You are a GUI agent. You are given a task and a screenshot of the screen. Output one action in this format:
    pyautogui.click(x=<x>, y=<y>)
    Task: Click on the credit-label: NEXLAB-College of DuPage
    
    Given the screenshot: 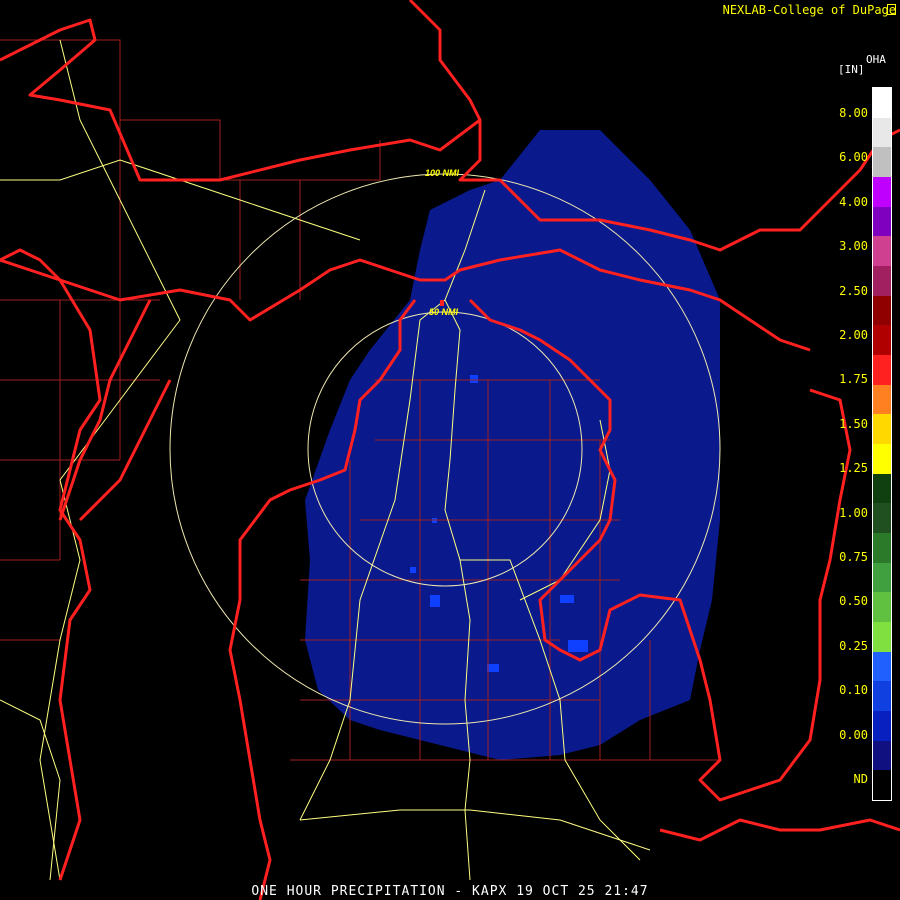 What is the action you would take?
    pyautogui.click(x=809, y=10)
    